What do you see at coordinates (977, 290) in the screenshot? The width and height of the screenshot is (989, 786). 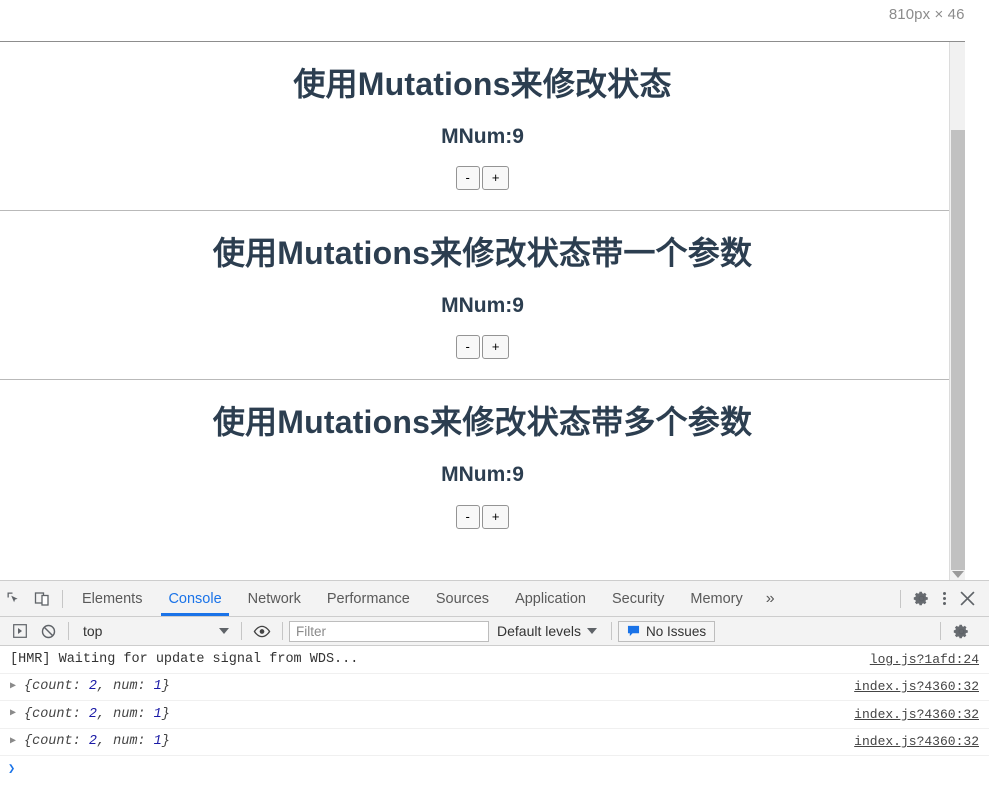 I see `viewport-right-gutter` at bounding box center [977, 290].